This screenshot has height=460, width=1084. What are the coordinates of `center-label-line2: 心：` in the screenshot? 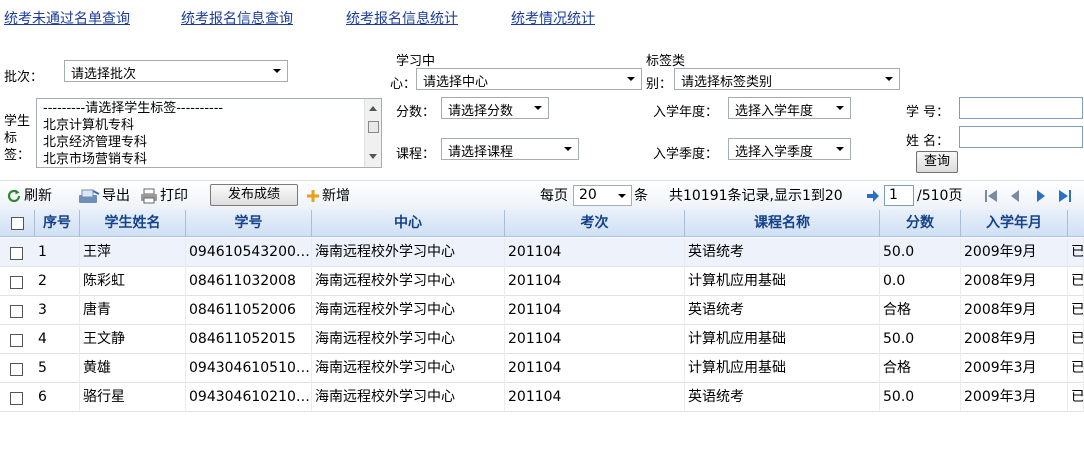 It's located at (403, 84).